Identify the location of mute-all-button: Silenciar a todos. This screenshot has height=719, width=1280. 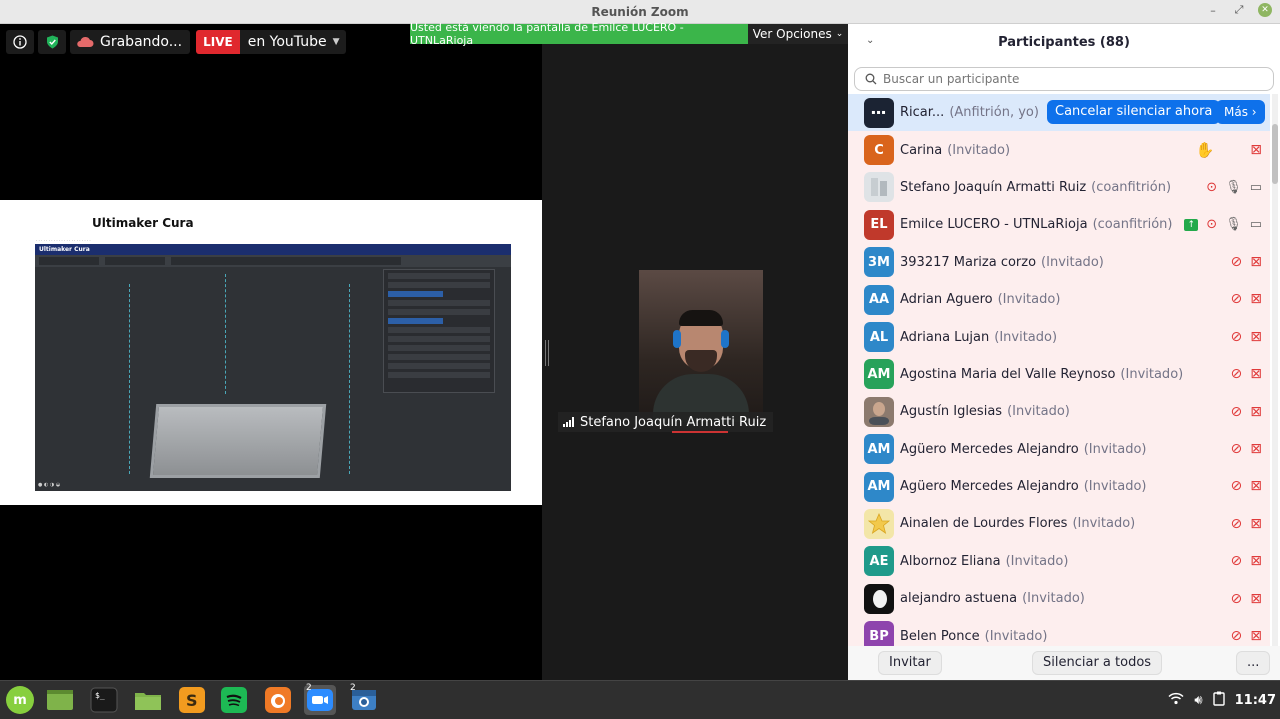
(1097, 663).